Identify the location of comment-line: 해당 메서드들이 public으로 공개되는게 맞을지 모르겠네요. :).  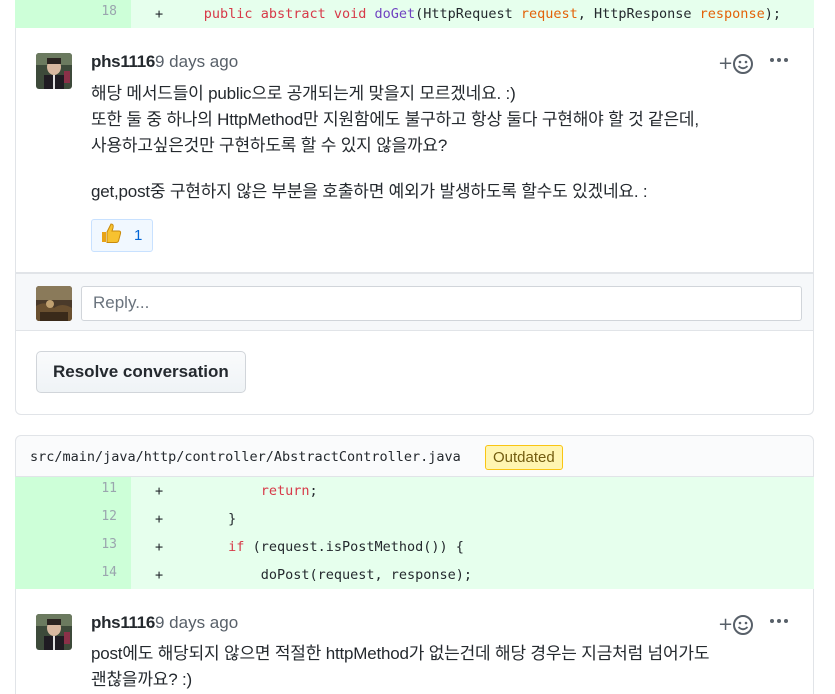
(303, 93).